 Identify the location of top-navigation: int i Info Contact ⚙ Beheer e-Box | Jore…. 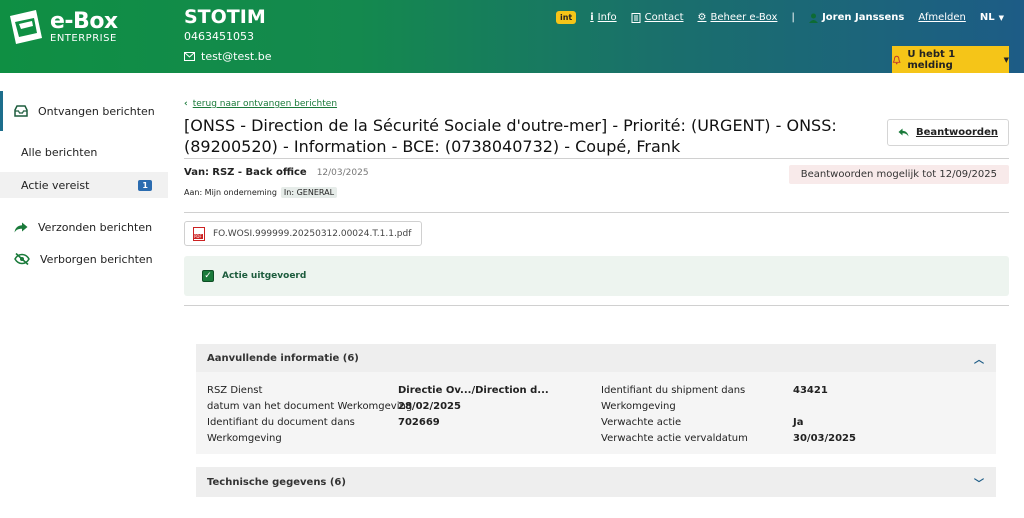
(779, 17).